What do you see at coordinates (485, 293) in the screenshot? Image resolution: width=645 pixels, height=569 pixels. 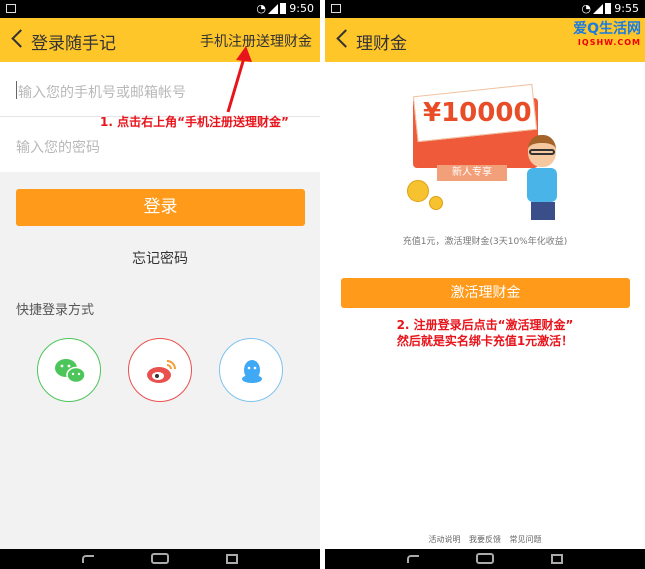 I see `activate-fund-button: 激活理财金` at bounding box center [485, 293].